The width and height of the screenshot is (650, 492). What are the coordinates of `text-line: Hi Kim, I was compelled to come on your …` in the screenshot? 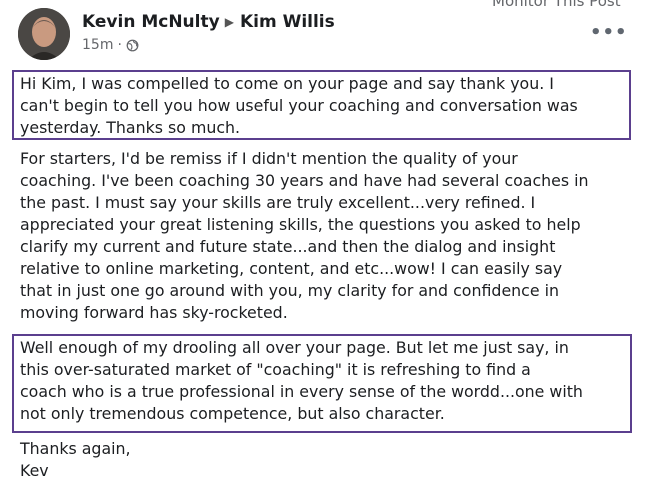 It's located at (287, 83).